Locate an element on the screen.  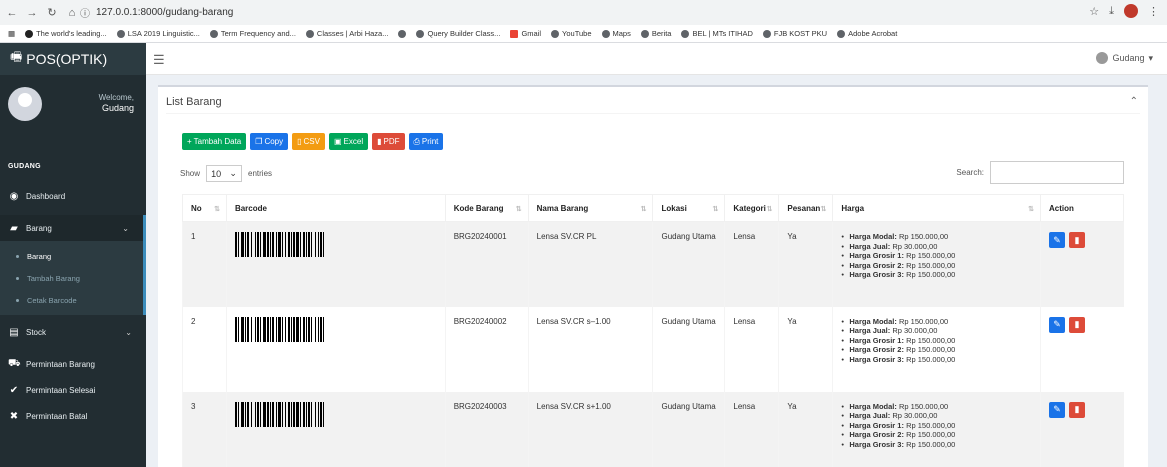
collapse-icon: ⌃ is located at coordinates (1134, 101).